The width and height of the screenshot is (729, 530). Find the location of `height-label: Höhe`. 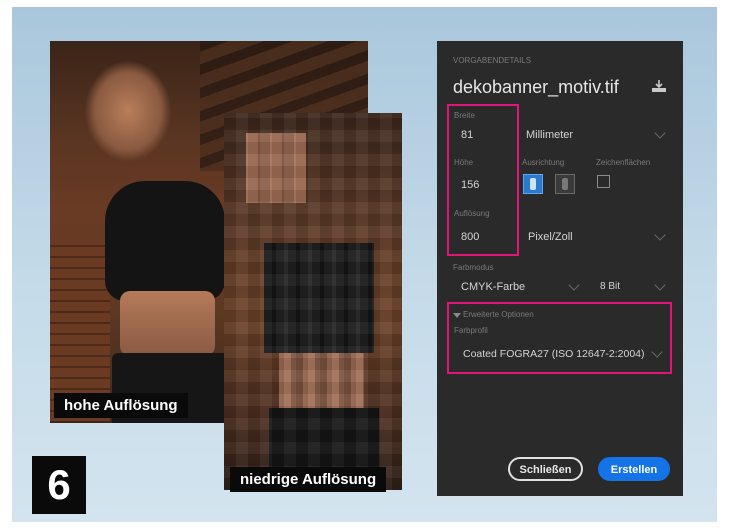

height-label: Höhe is located at coordinates (464, 162).